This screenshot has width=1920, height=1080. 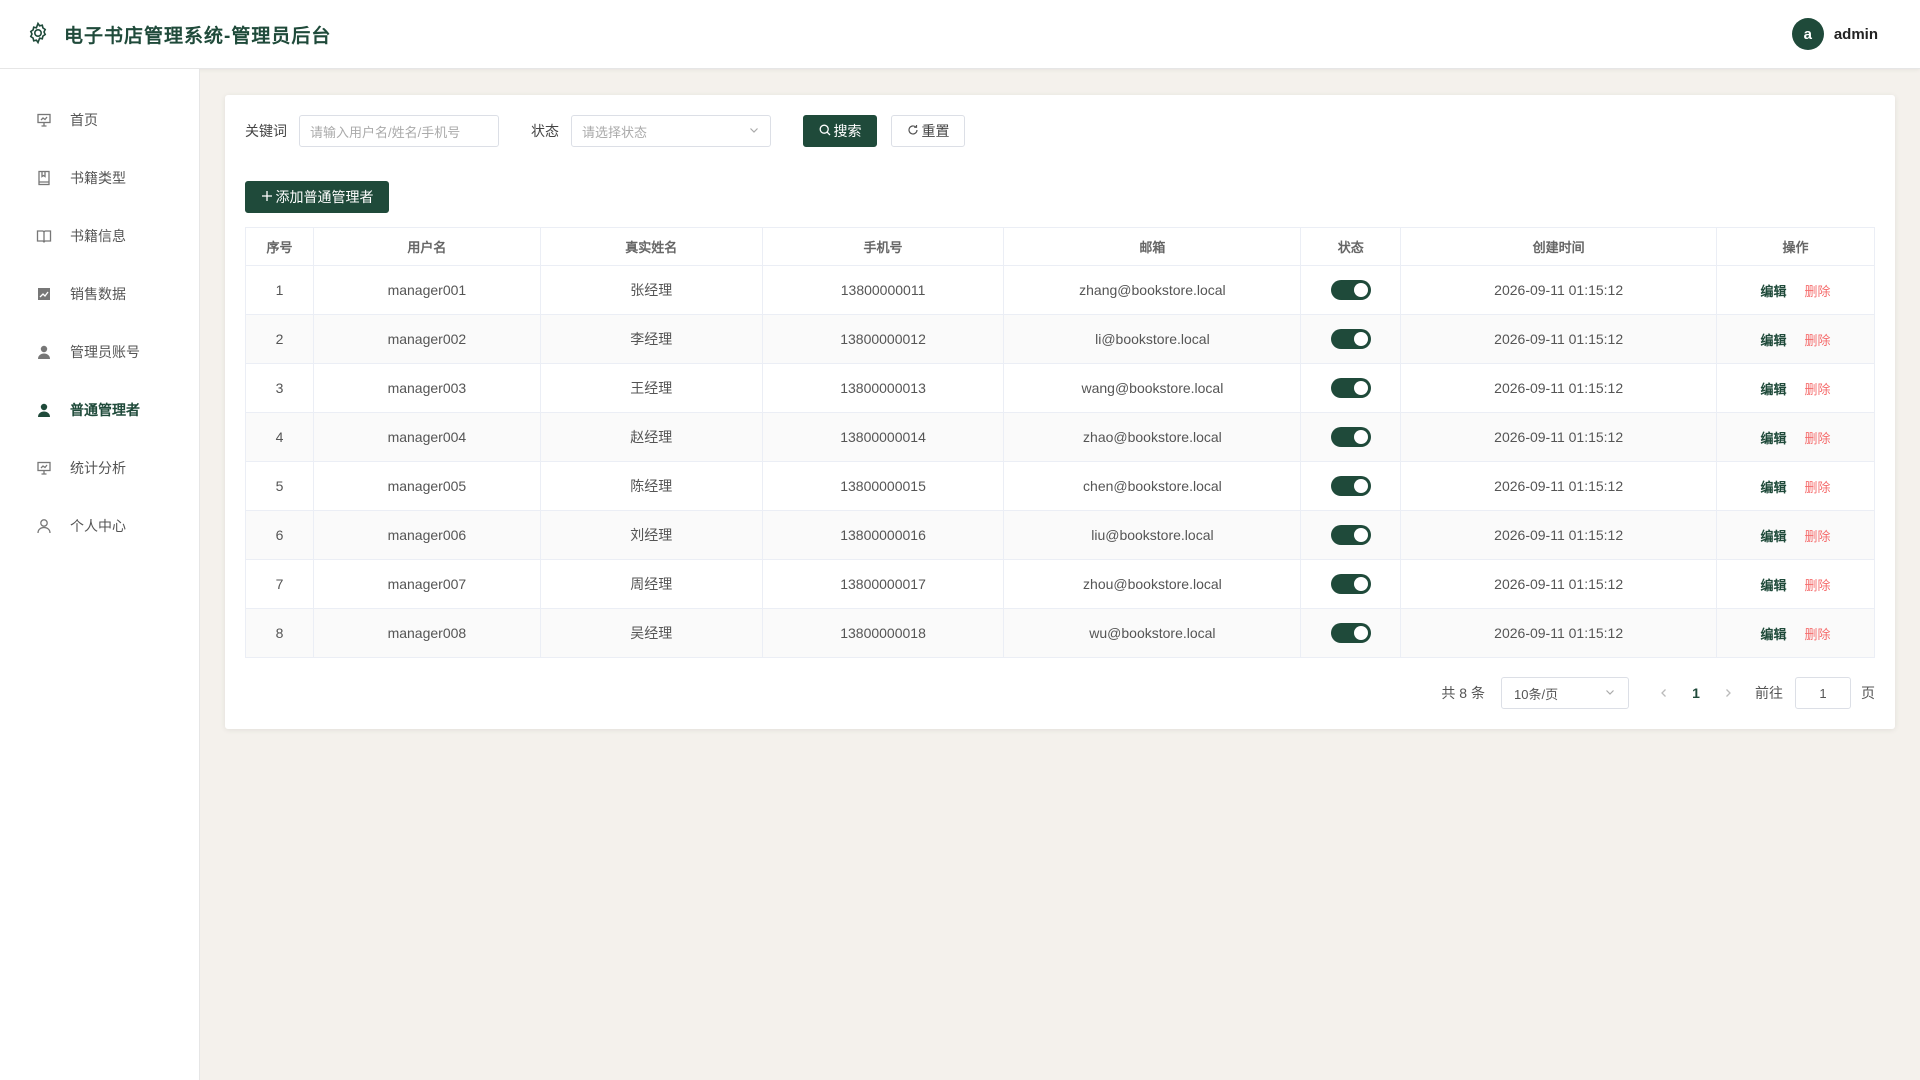 What do you see at coordinates (651, 633) in the screenshot?
I see `cell-realname: 吴经理` at bounding box center [651, 633].